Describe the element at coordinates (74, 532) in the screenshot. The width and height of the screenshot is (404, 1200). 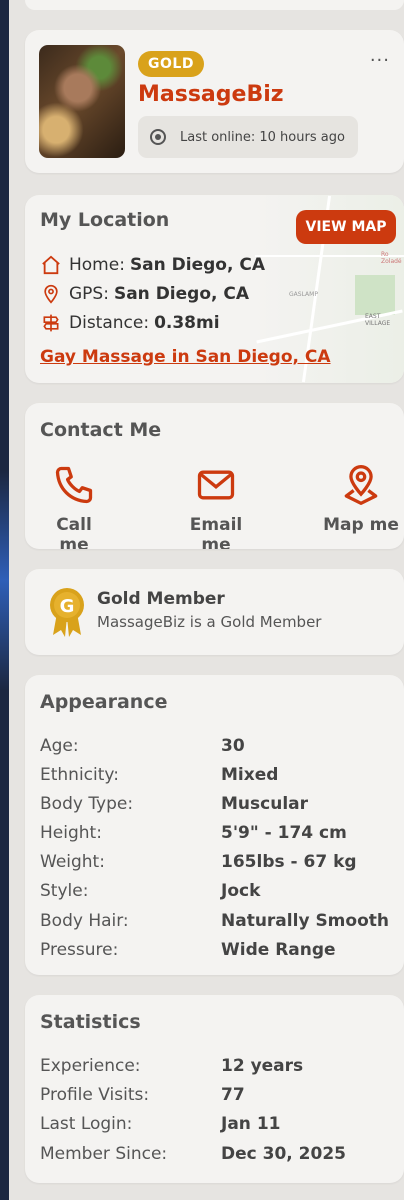
I see `call-label: Call me` at that location.